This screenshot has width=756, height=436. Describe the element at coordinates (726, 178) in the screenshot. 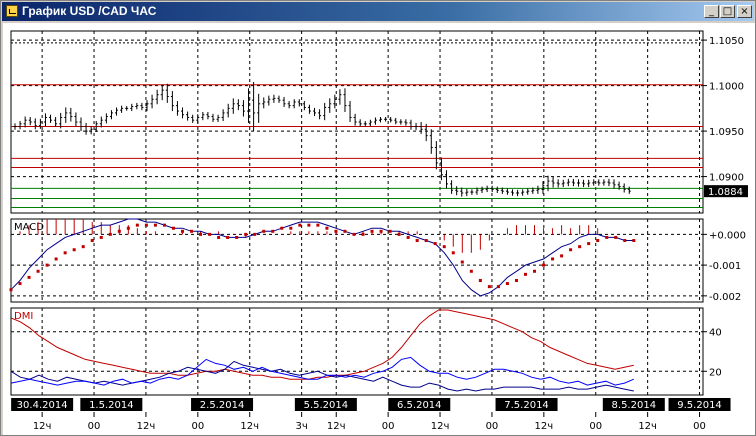

I see `price-y-tick-label: 1.0900` at that location.